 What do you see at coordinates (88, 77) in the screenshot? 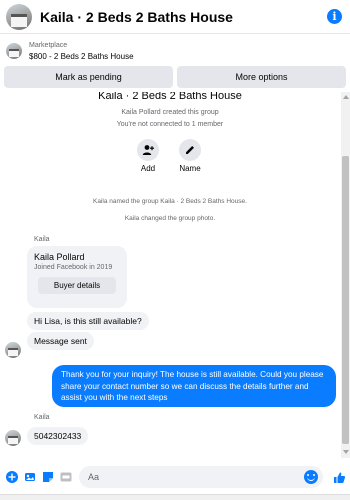
I see `mark-as-pending-button: Mark as pending` at bounding box center [88, 77].